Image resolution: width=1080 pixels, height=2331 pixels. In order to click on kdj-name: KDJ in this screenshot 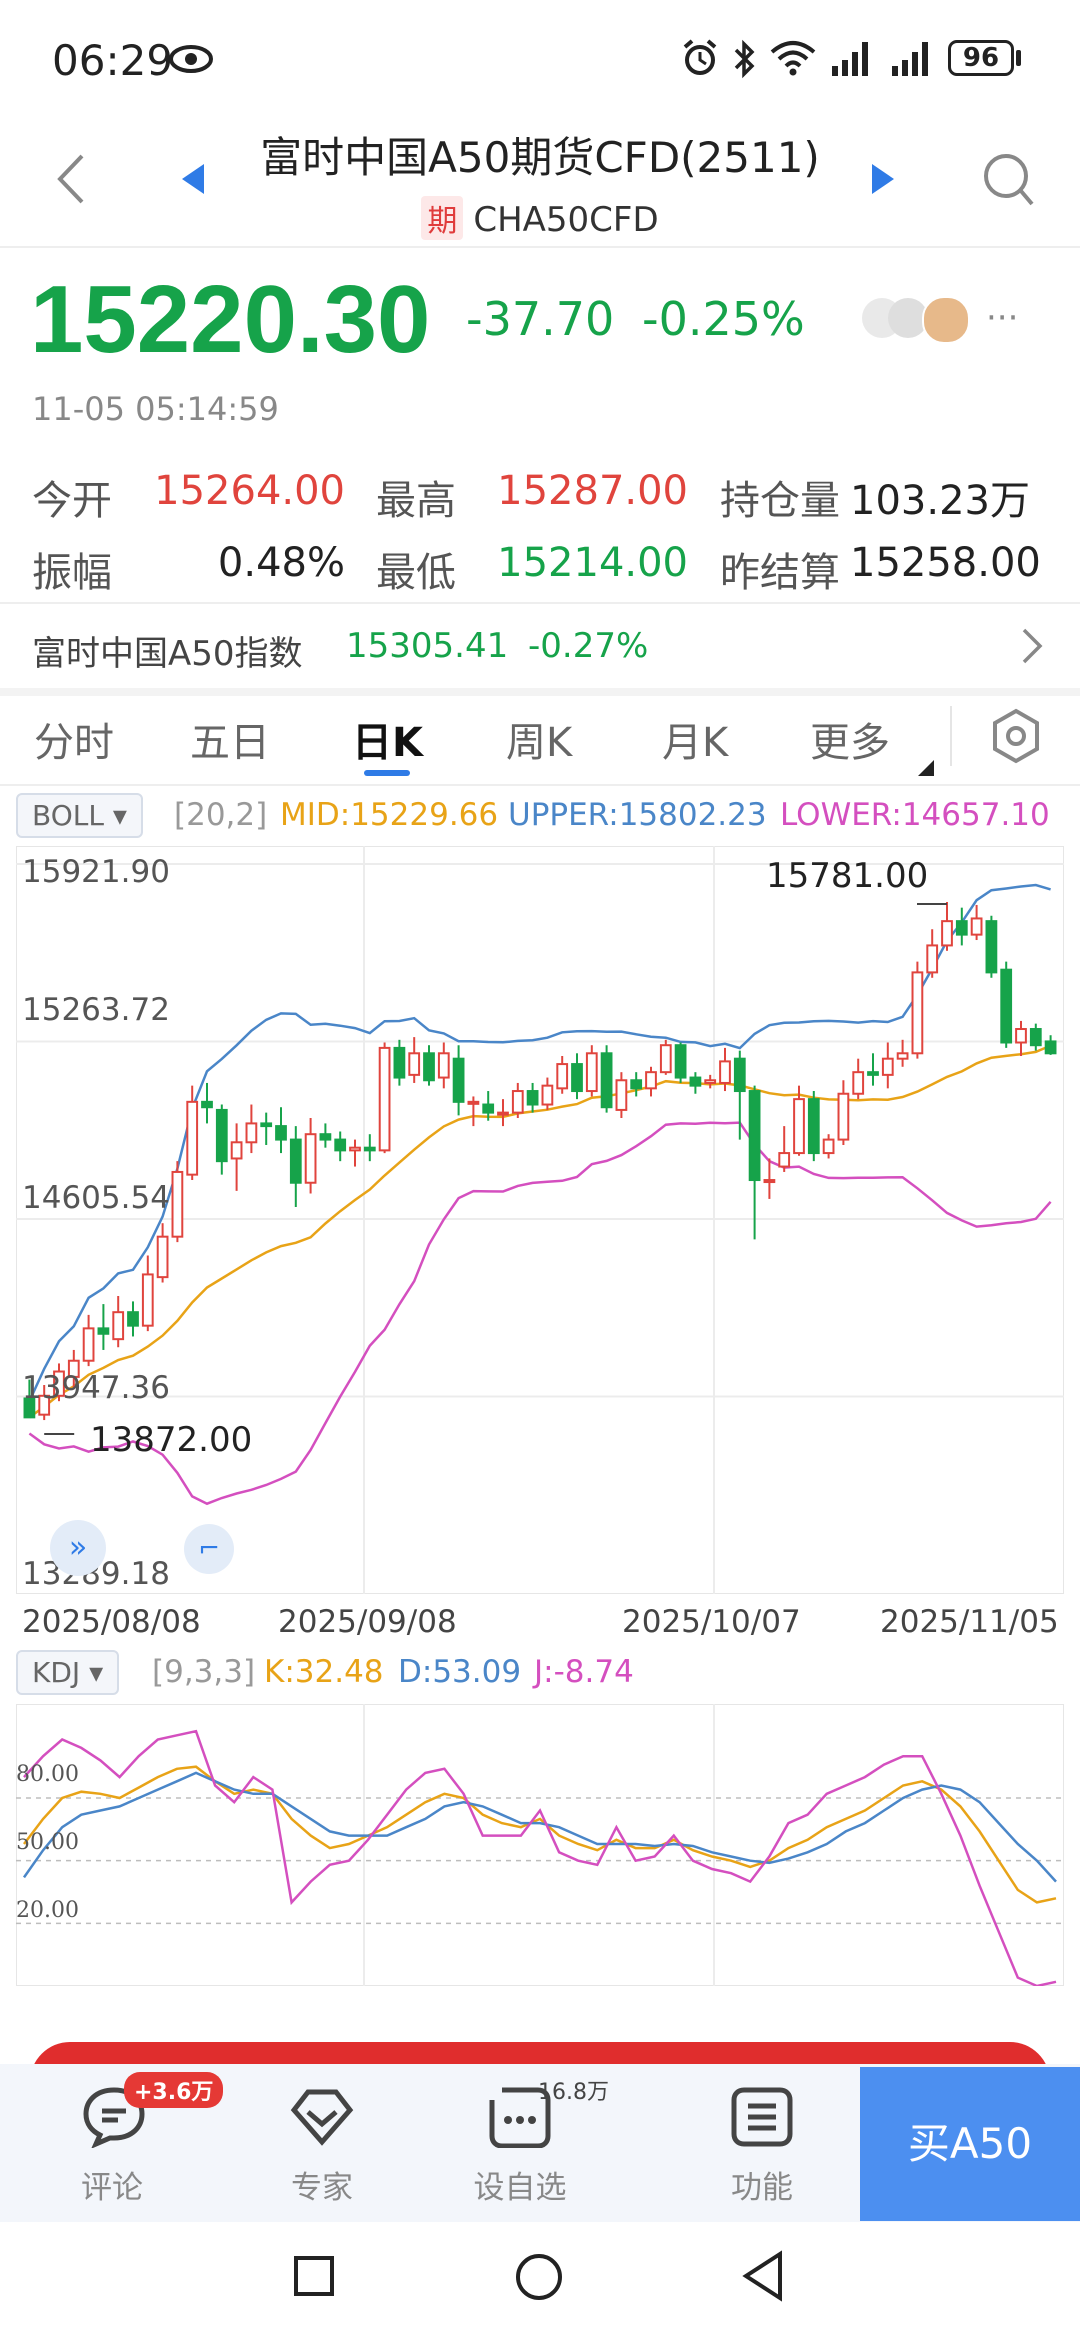, I will do `click(56, 1672)`.